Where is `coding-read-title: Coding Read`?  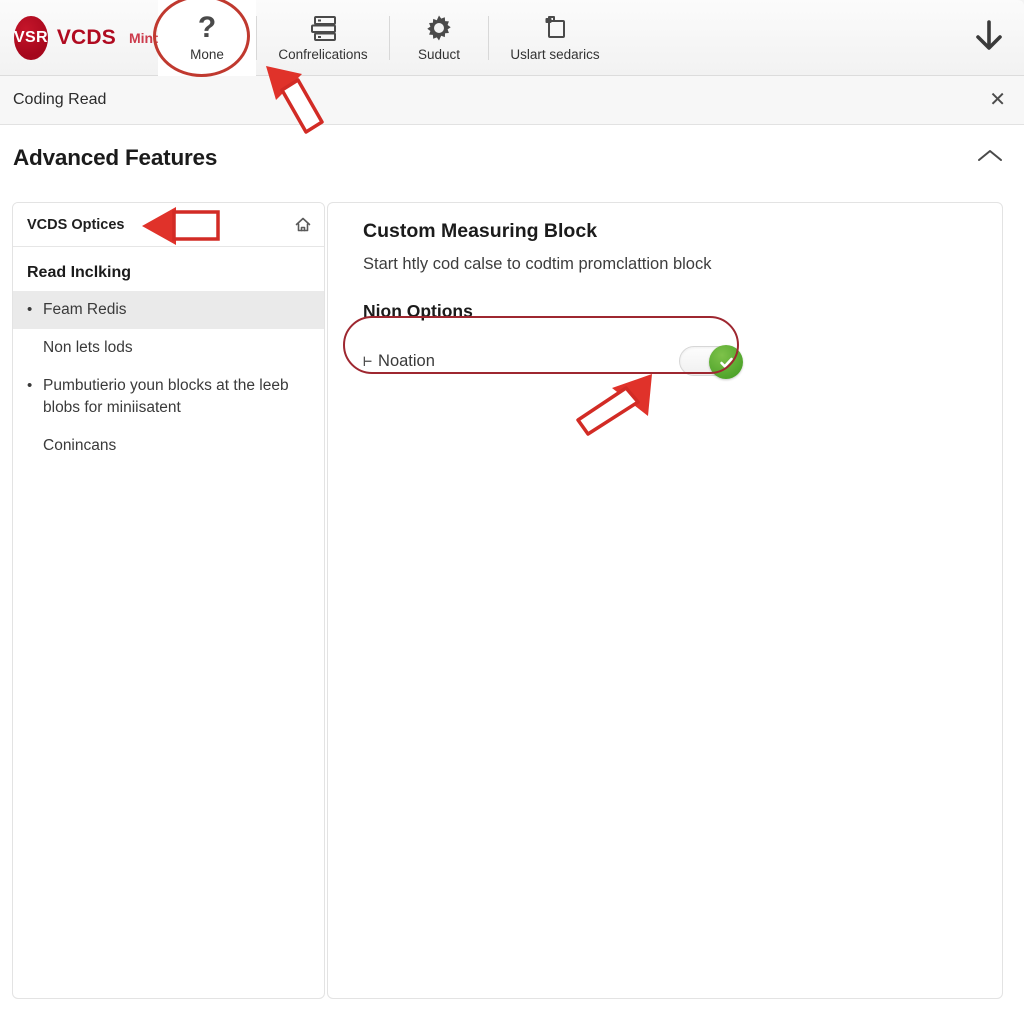 coding-read-title: Coding Read is located at coordinates (60, 99).